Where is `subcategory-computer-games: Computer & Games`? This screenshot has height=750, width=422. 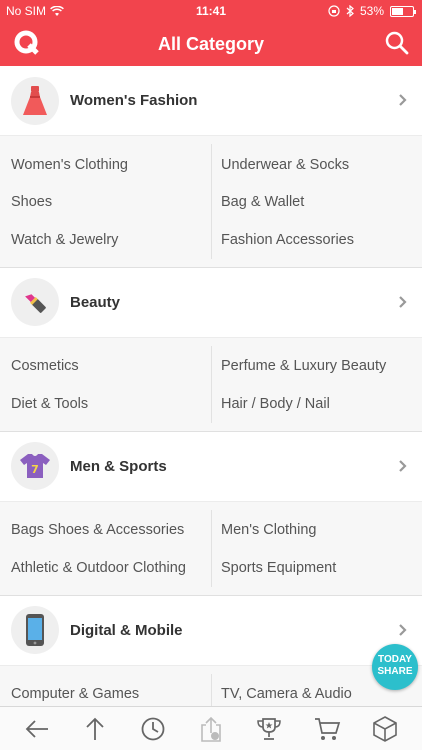
subcategory-computer-games: Computer & Games is located at coordinates (105, 694).